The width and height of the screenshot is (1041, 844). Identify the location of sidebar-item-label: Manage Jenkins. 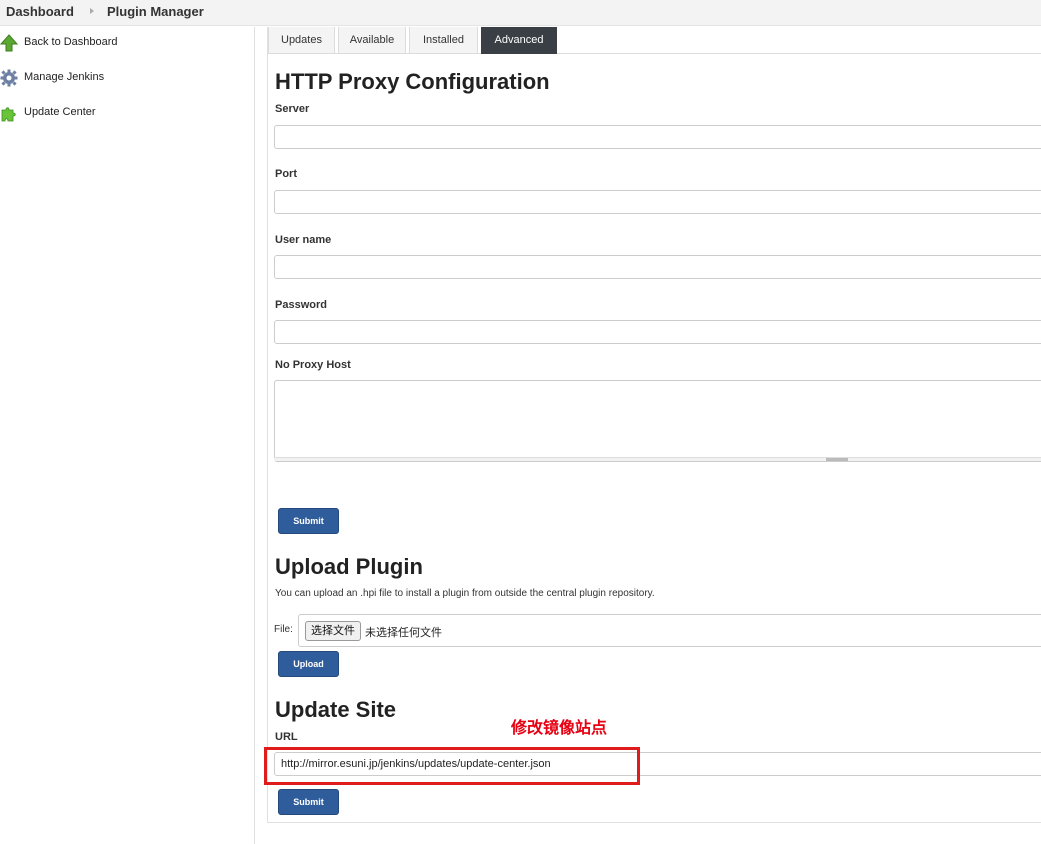
(64, 77).